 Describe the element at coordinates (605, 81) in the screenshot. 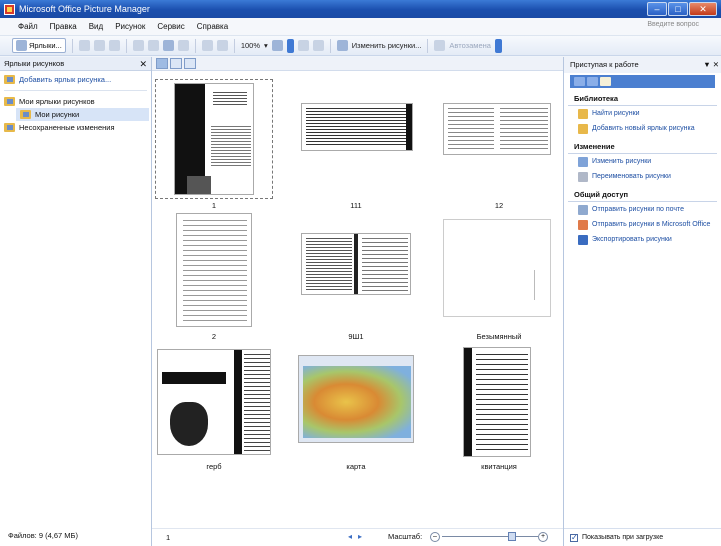

I see `home-icon` at that location.